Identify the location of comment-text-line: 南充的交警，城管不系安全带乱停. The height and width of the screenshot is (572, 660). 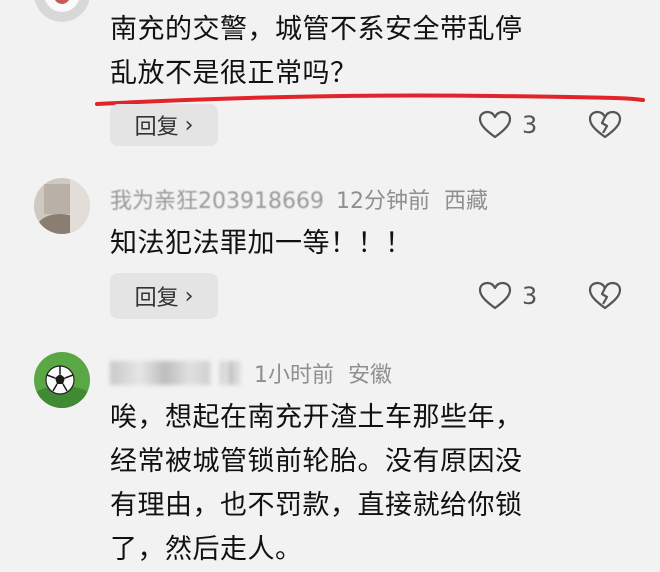
(316, 29).